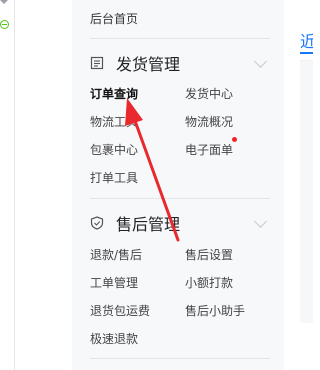 Image resolution: width=320 pixels, height=370 pixels. What do you see at coordinates (234, 139) in the screenshot?
I see `notification-dot` at bounding box center [234, 139].